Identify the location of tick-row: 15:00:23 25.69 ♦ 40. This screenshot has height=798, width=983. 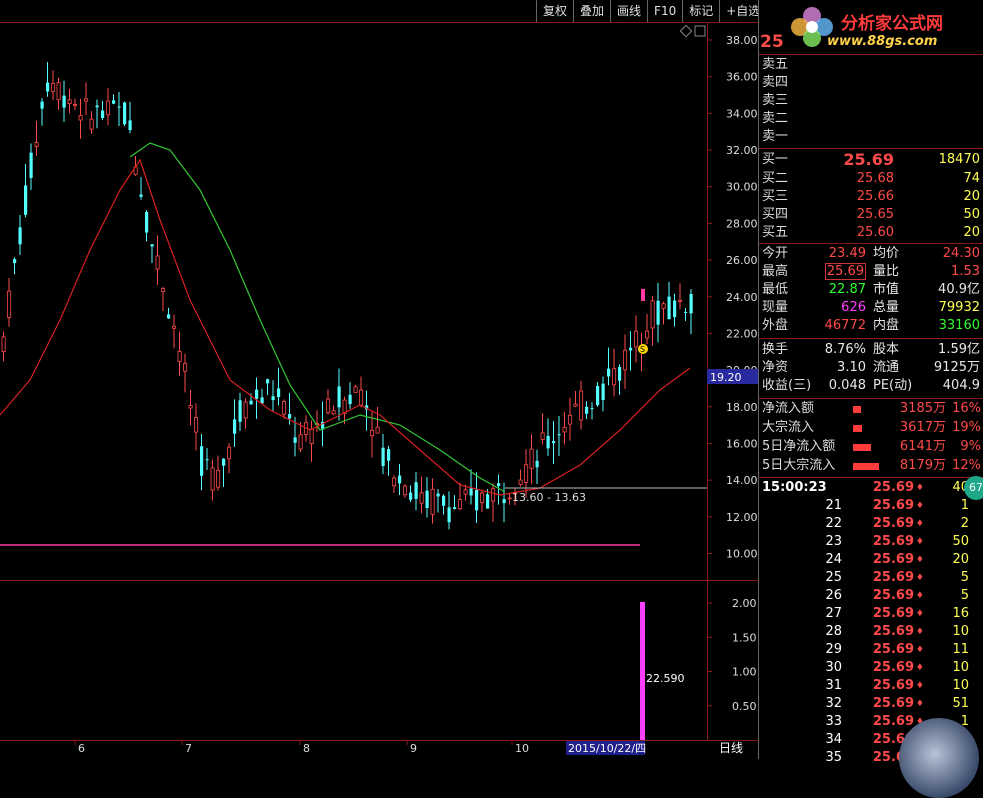
(871, 488).